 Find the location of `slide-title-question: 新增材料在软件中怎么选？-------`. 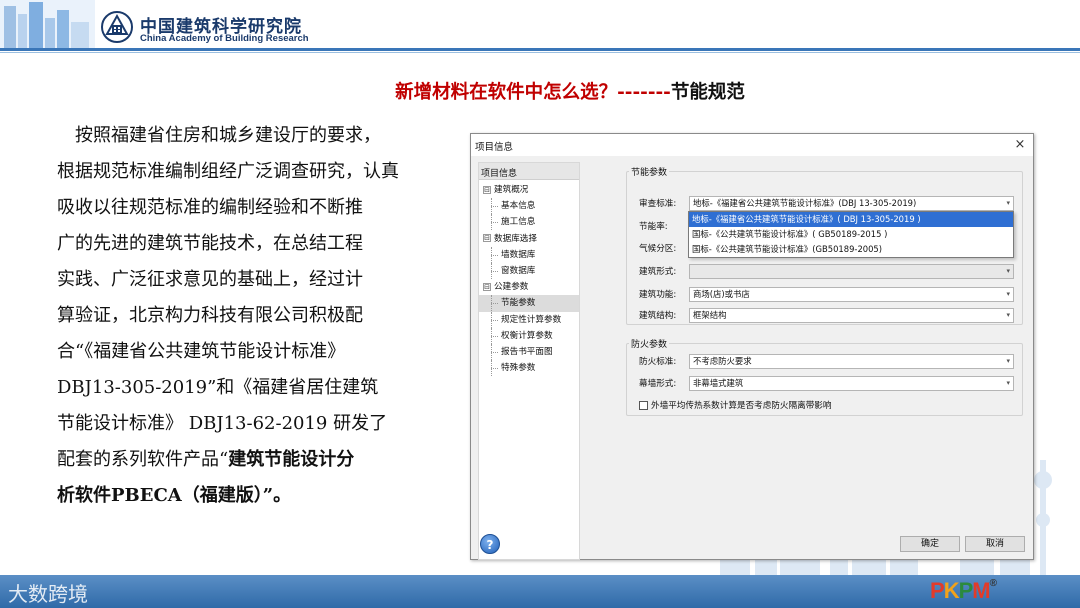

slide-title-question: 新增材料在软件中怎么选？------- is located at coordinates (533, 92).